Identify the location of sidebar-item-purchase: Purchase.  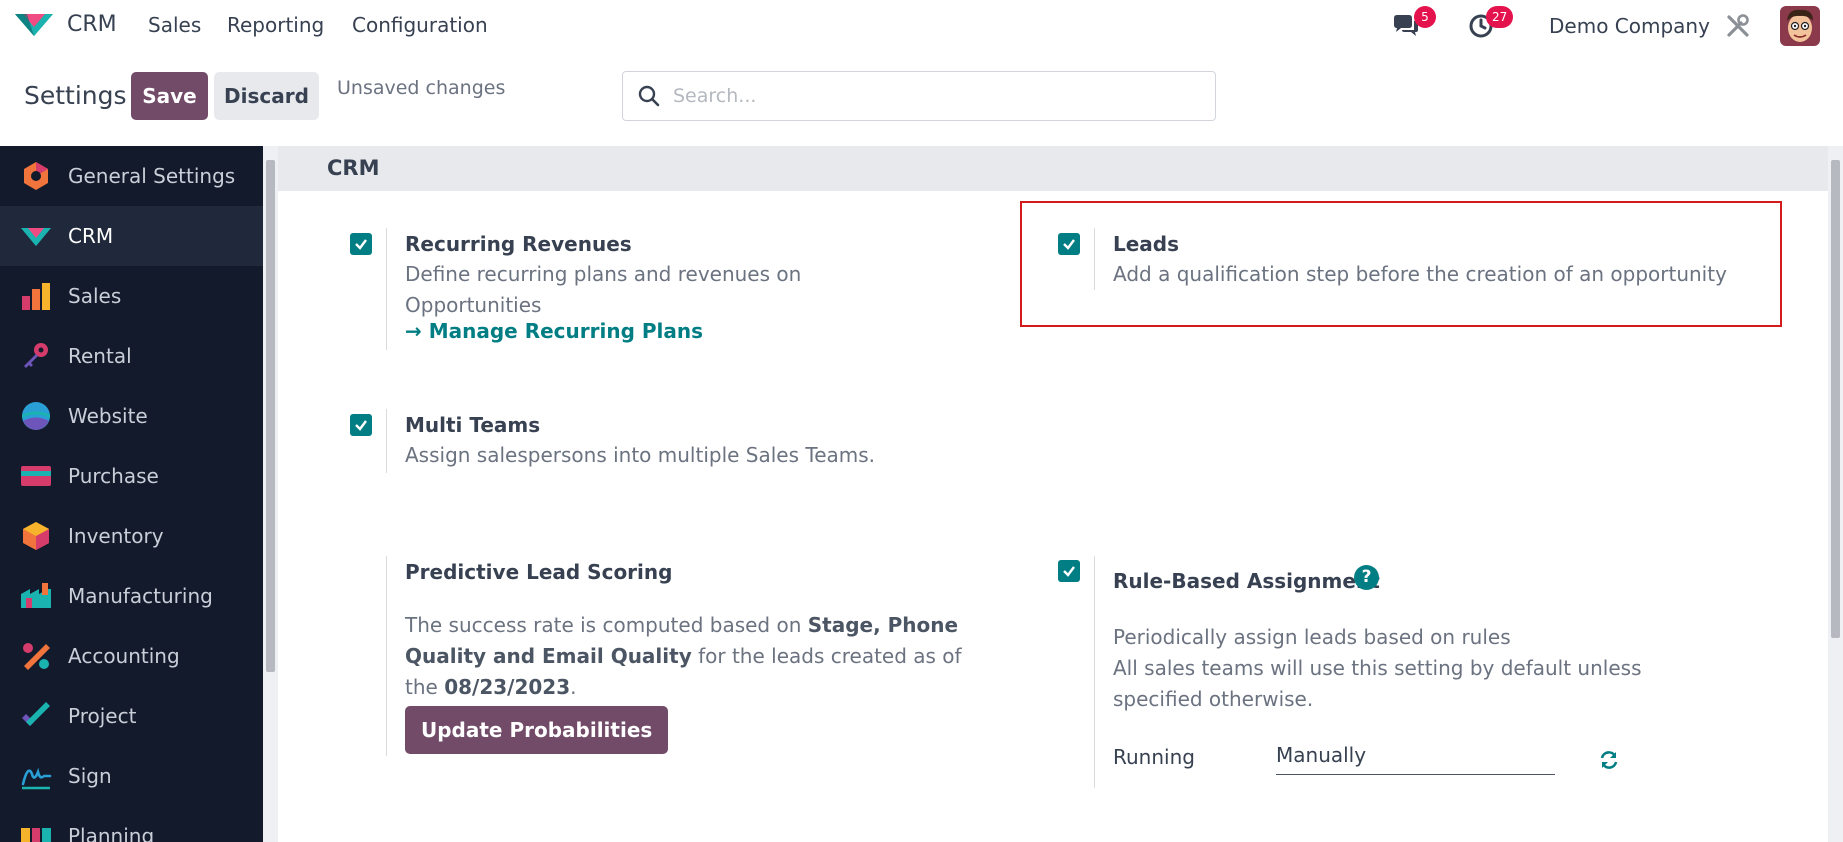
(131, 476).